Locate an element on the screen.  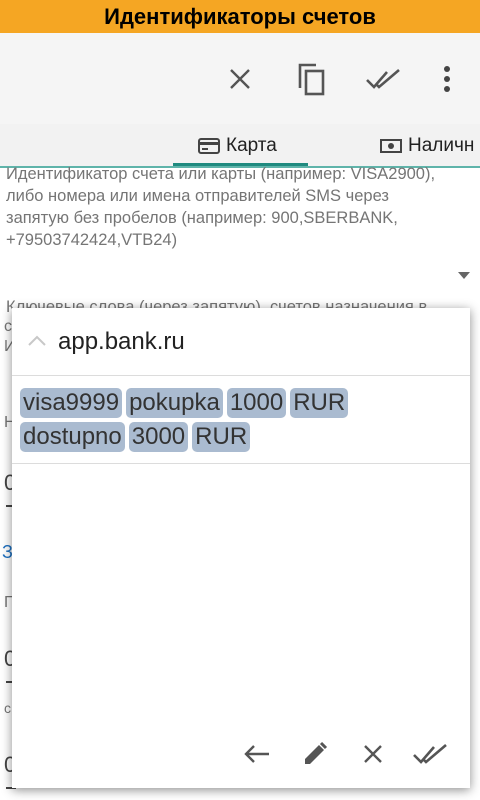
tab-cash-label: Наличн is located at coordinates (441, 145).